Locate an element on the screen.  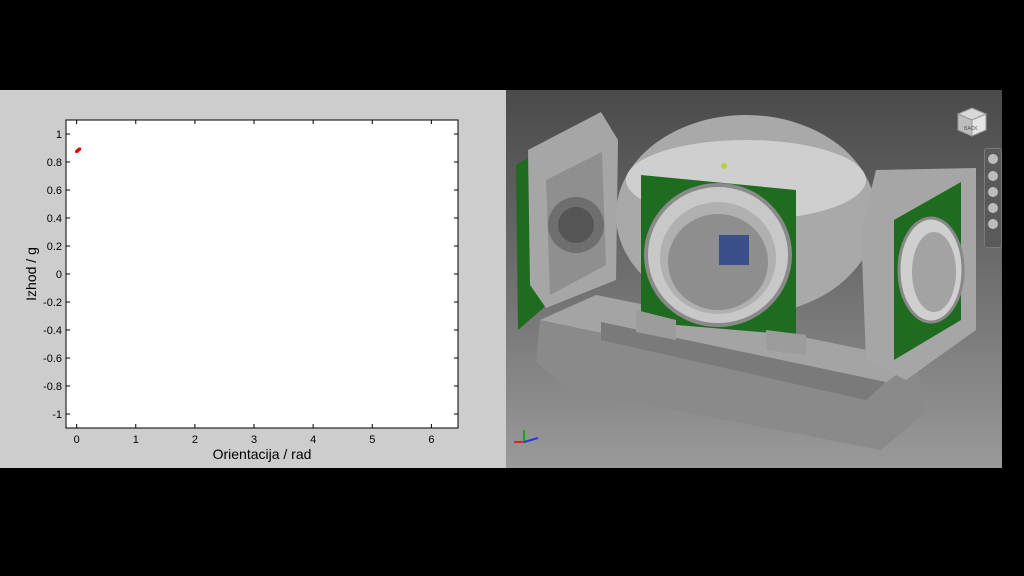
bearing-bore is located at coordinates (718, 262).